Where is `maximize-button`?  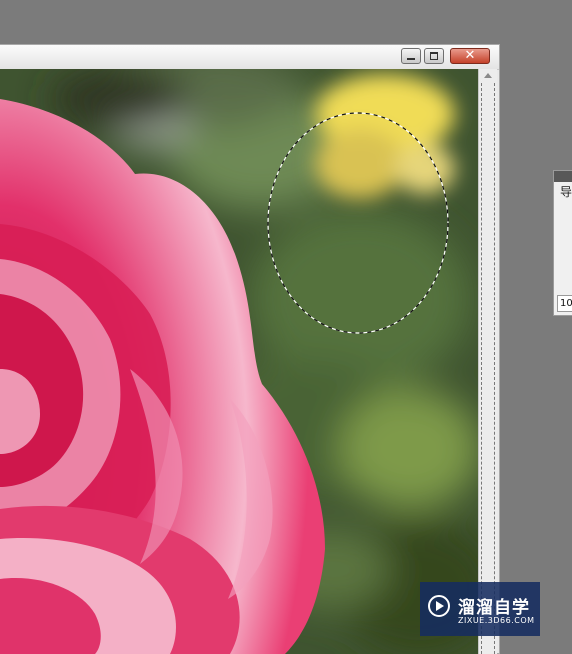 maximize-button is located at coordinates (434, 56).